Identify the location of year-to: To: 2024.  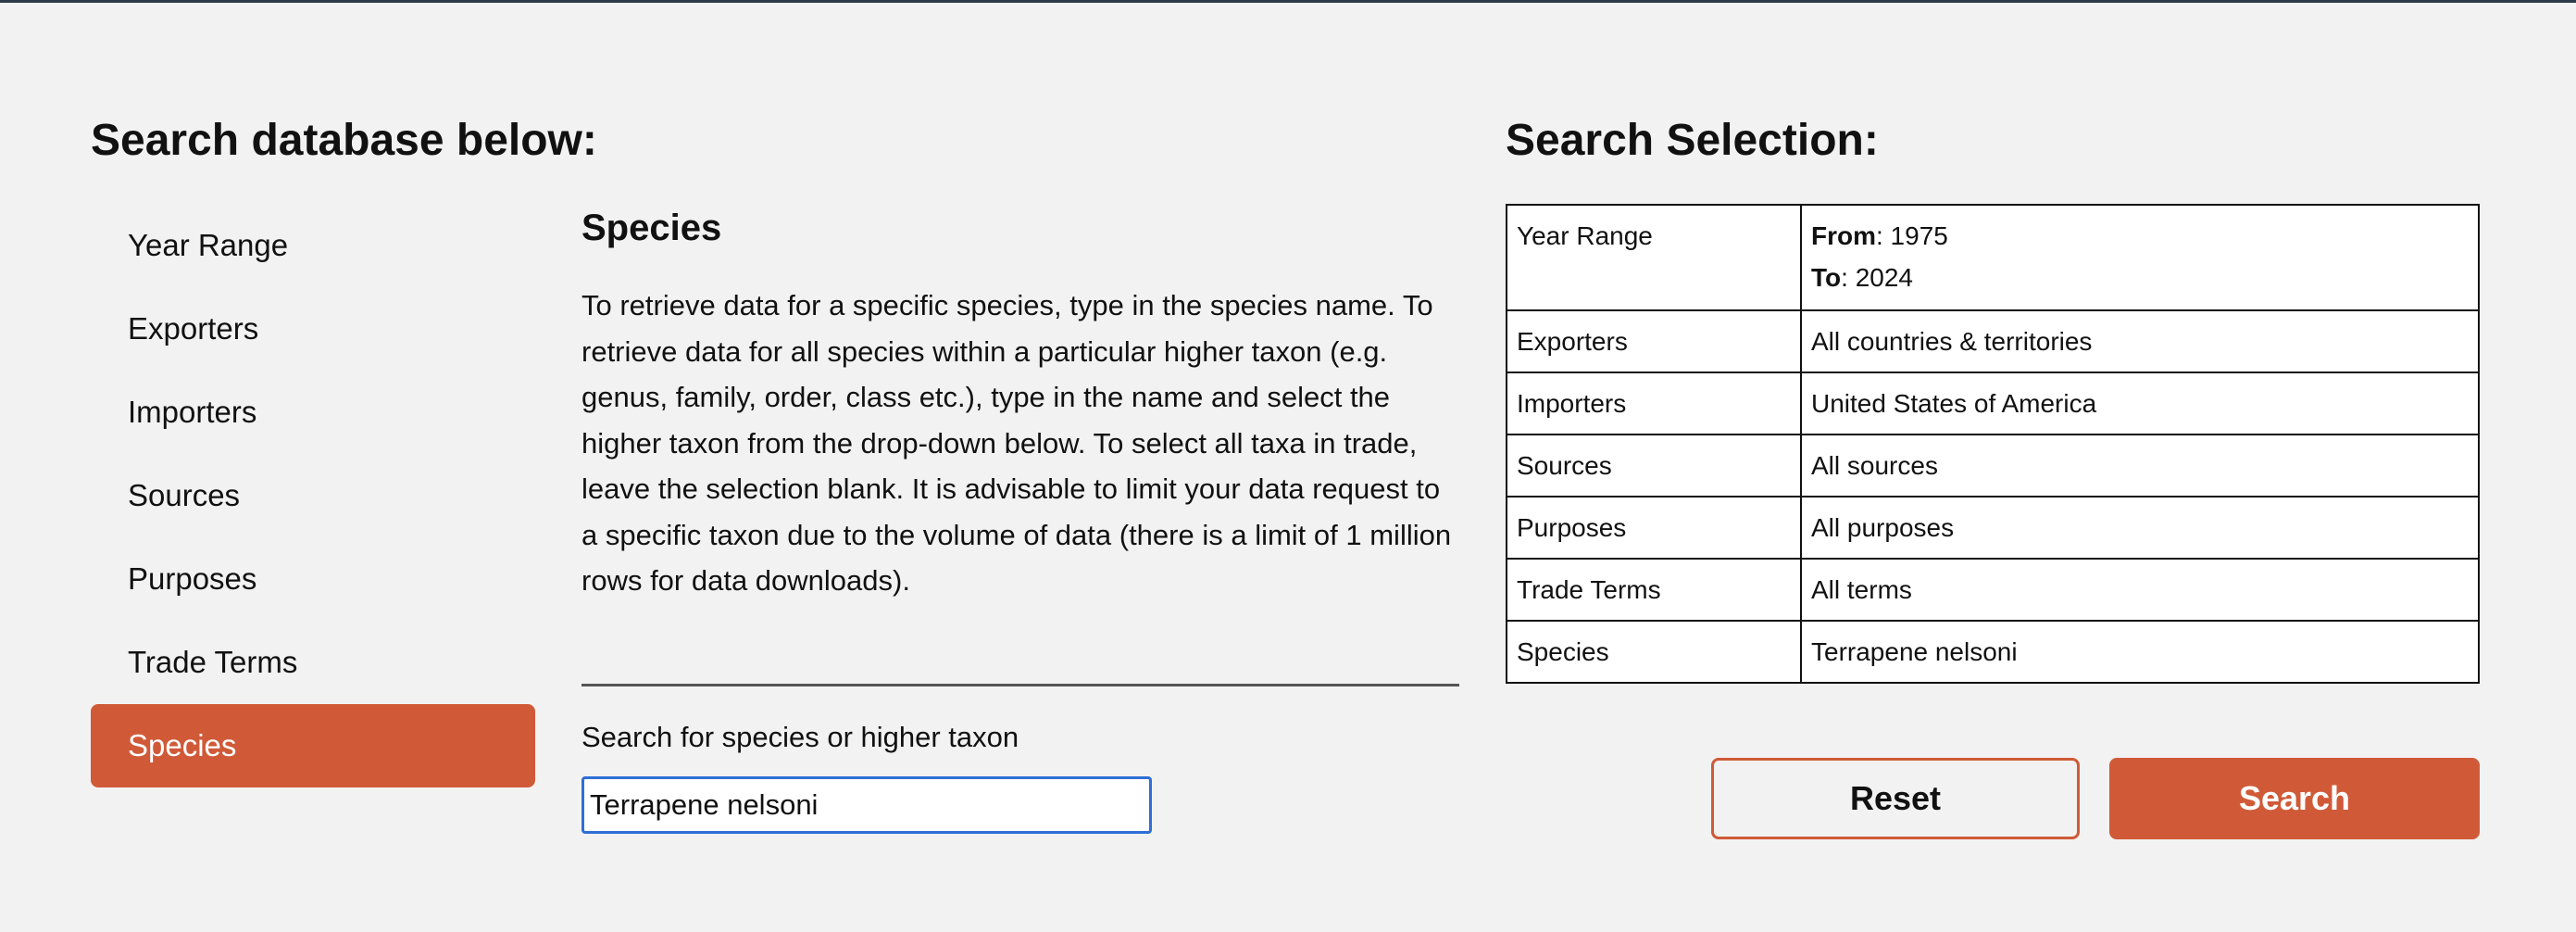
(2140, 277).